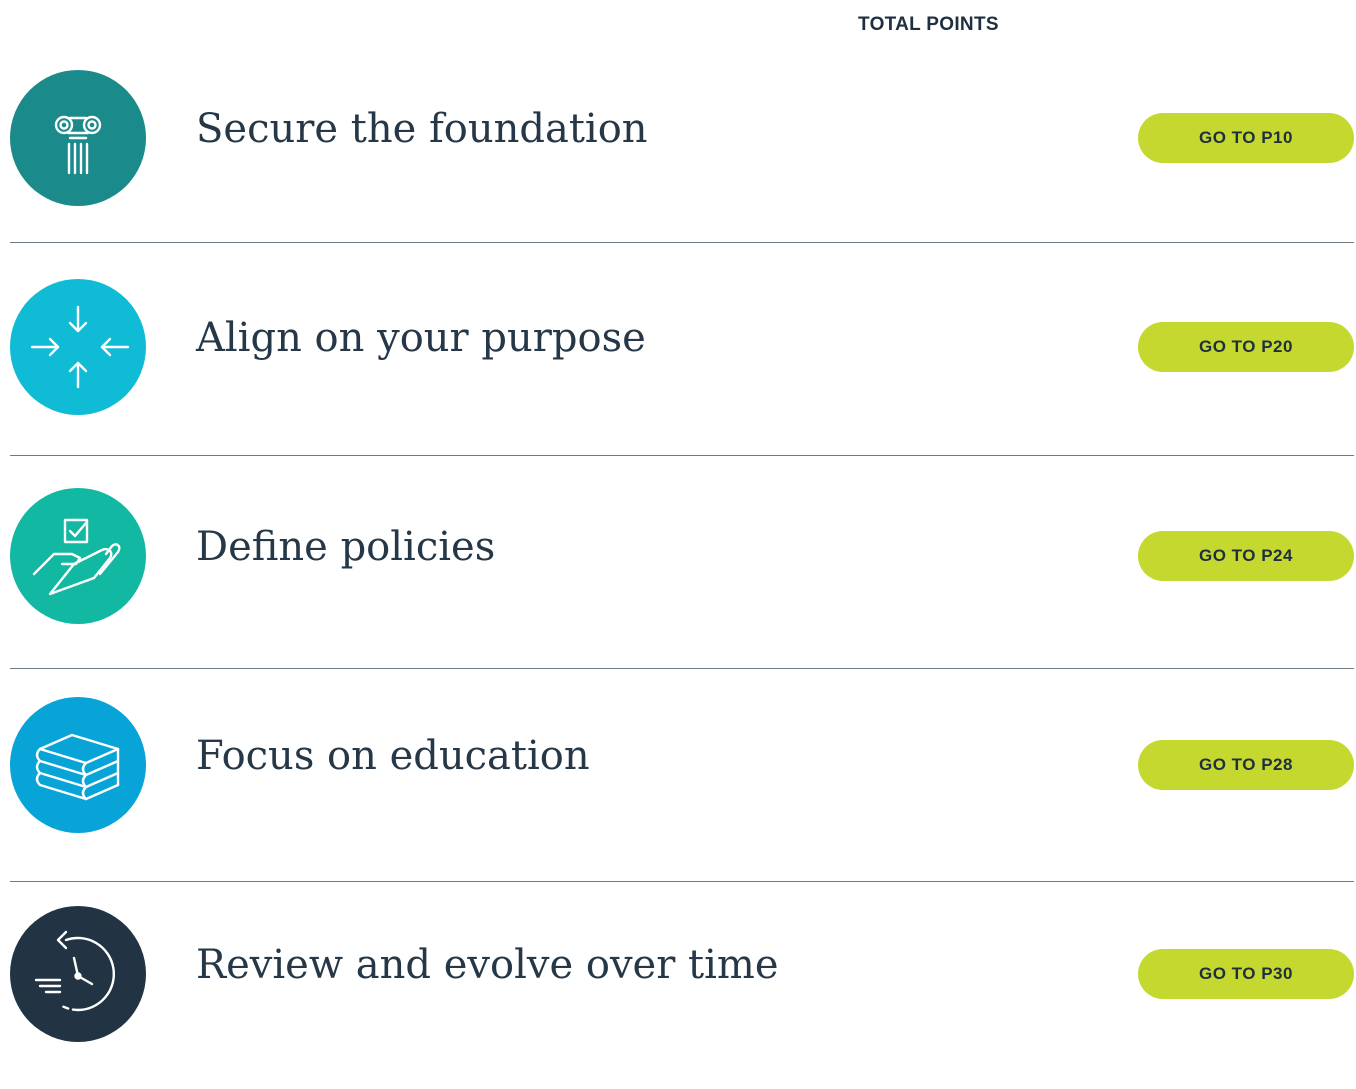 The height and width of the screenshot is (1089, 1356). What do you see at coordinates (1246, 347) in the screenshot?
I see `go-to-p20-button: GO TO P20` at bounding box center [1246, 347].